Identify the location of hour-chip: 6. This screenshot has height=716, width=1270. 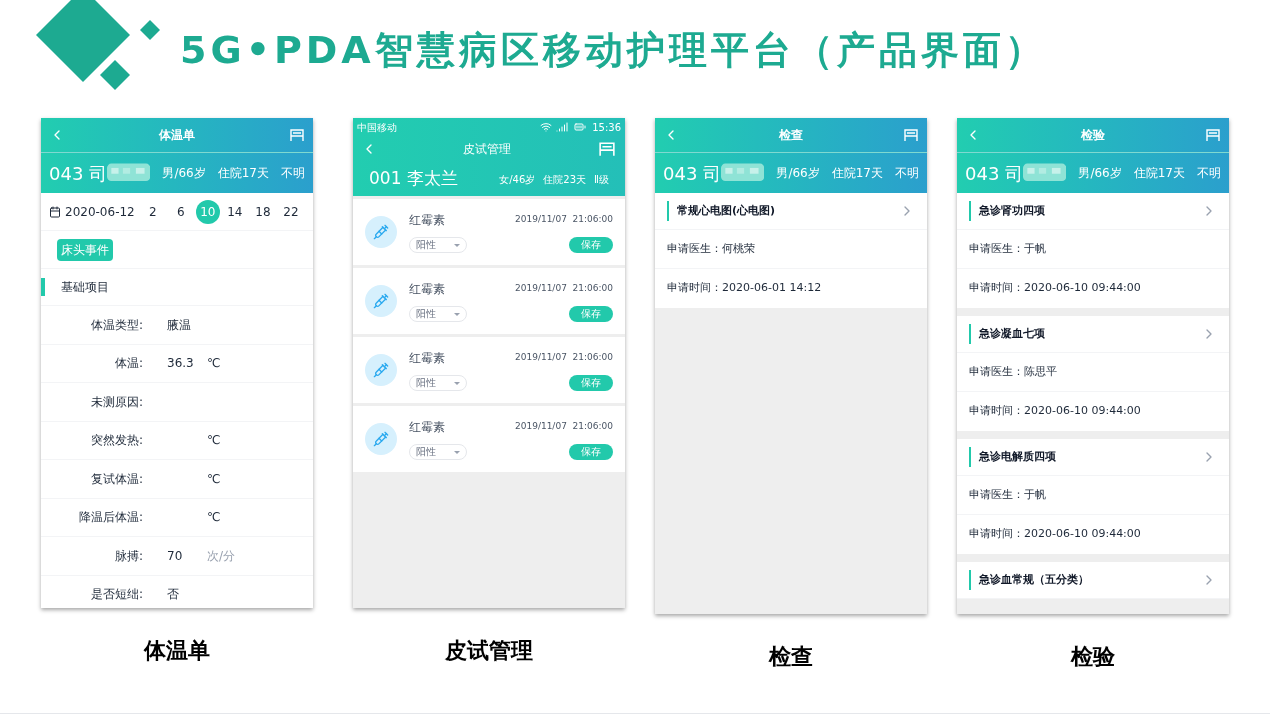
(180, 211).